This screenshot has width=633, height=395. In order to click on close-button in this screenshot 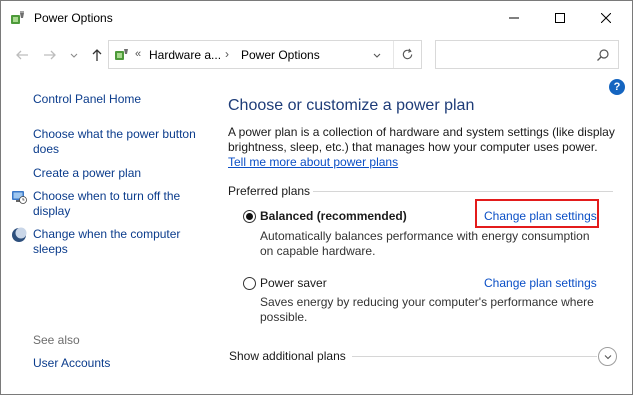, I will do `click(606, 18)`.